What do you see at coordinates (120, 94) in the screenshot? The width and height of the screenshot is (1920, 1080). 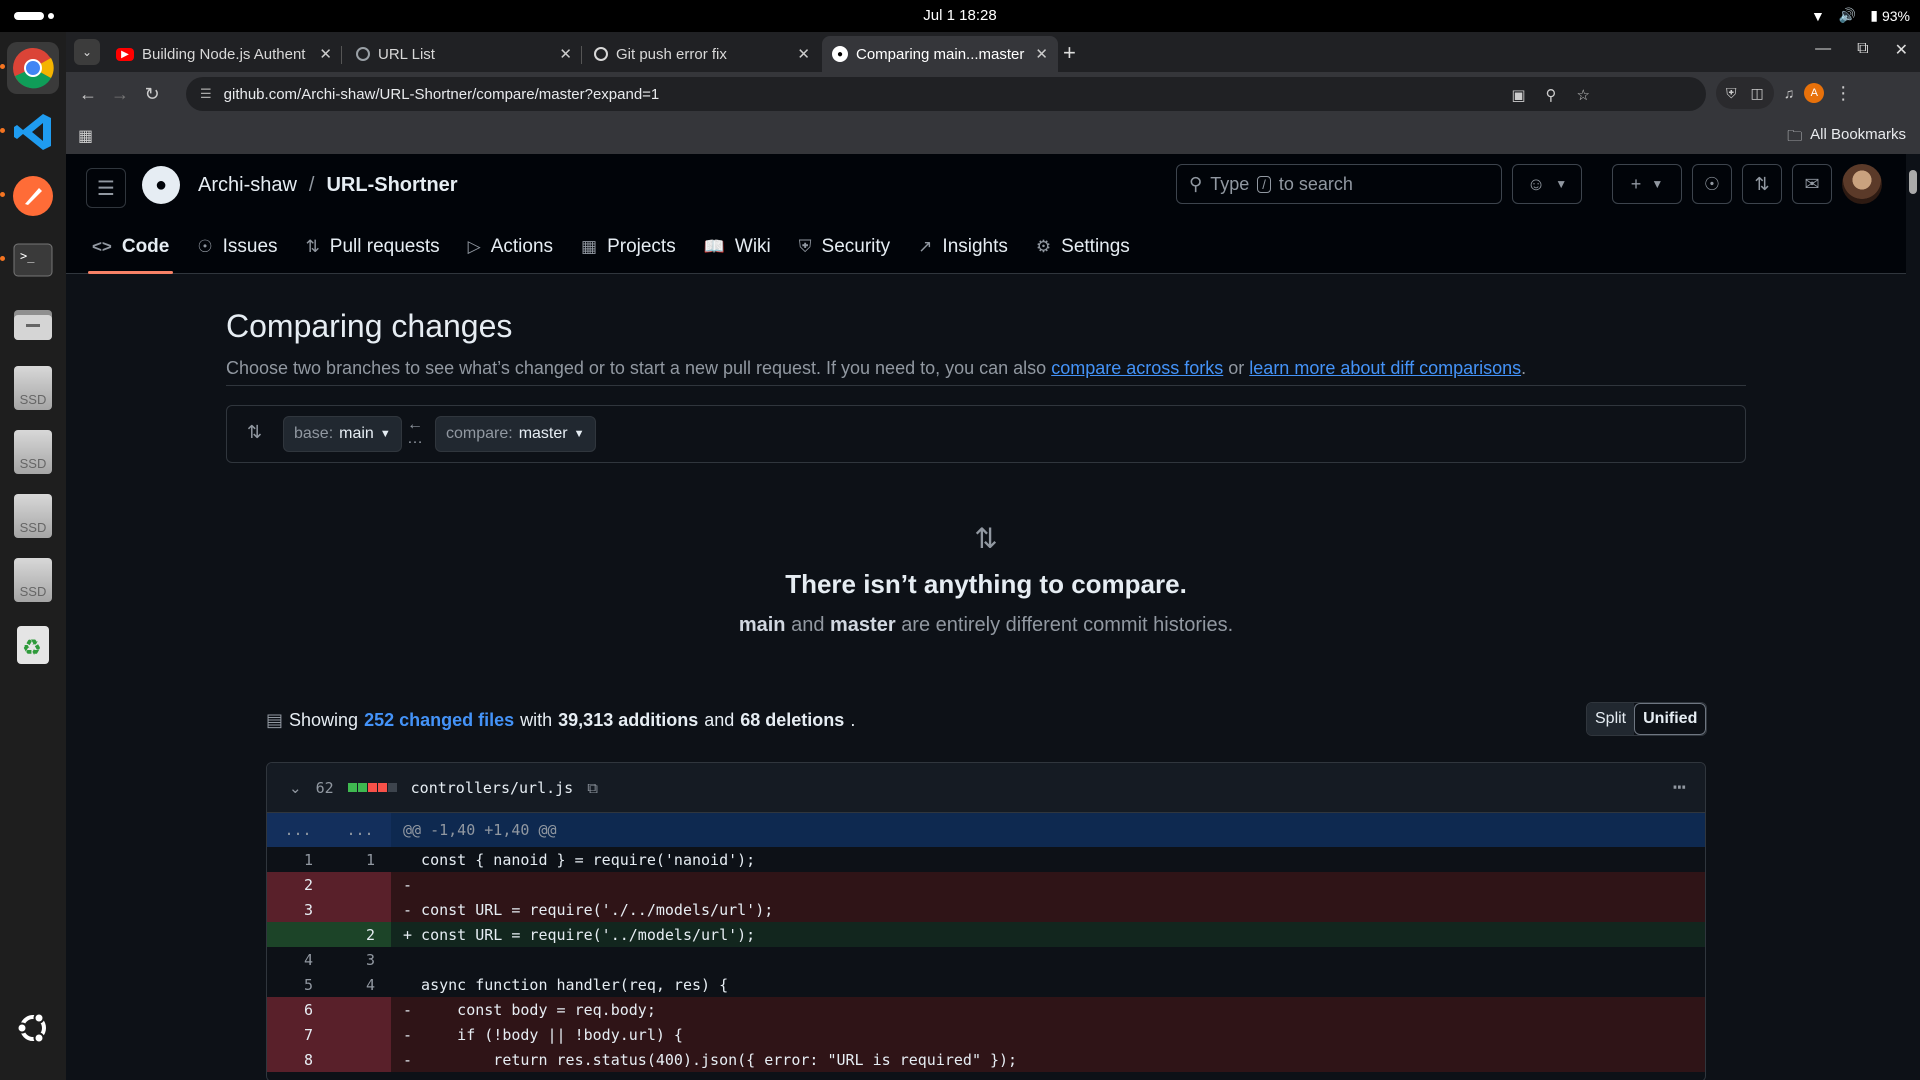 I see `forward-button: →` at bounding box center [120, 94].